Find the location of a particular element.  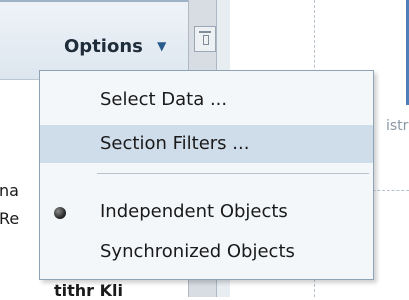

background-text: Re is located at coordinates (10, 218).